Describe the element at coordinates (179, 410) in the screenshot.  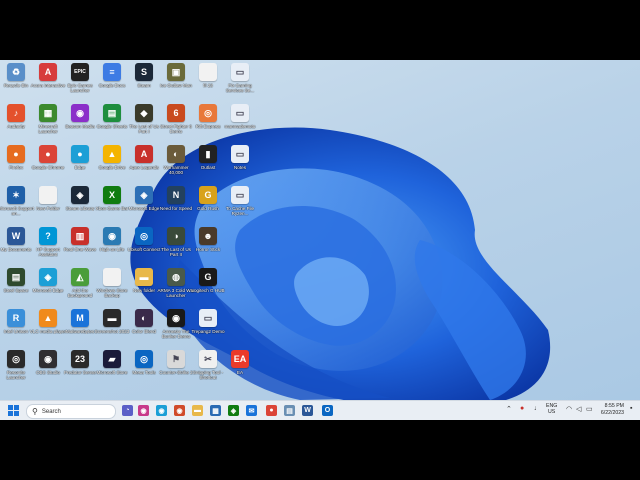
I see `taskbar-app-meet: ◉` at that location.